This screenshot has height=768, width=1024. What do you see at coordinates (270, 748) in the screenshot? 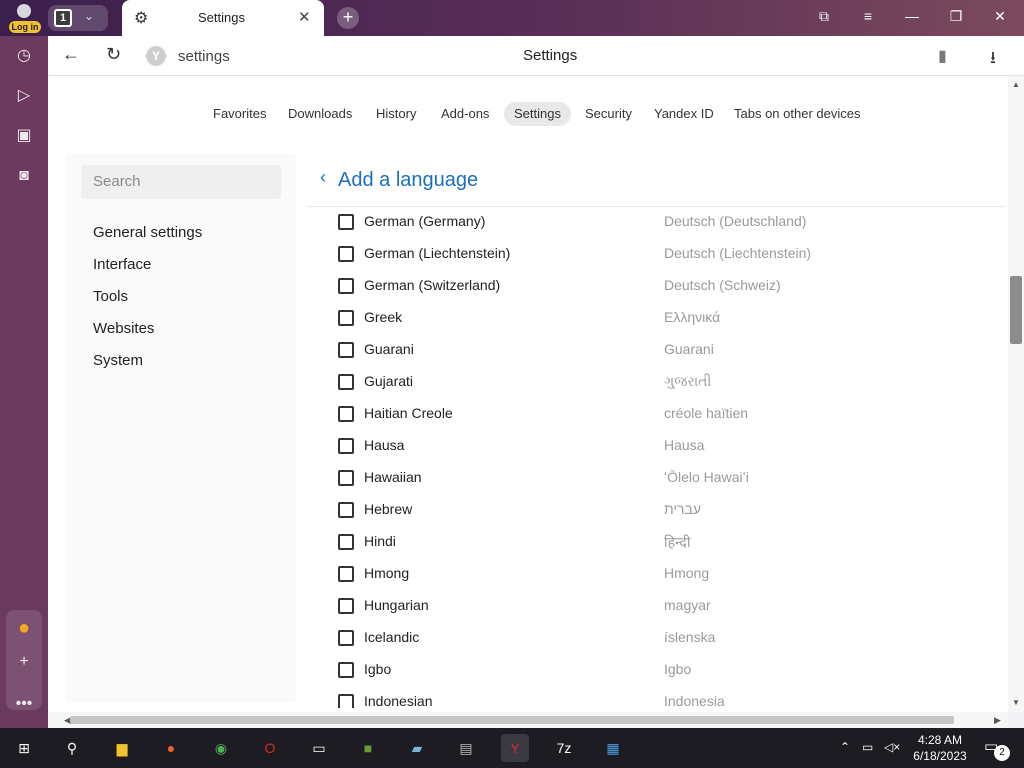
I see `opera-icon: O` at bounding box center [270, 748].